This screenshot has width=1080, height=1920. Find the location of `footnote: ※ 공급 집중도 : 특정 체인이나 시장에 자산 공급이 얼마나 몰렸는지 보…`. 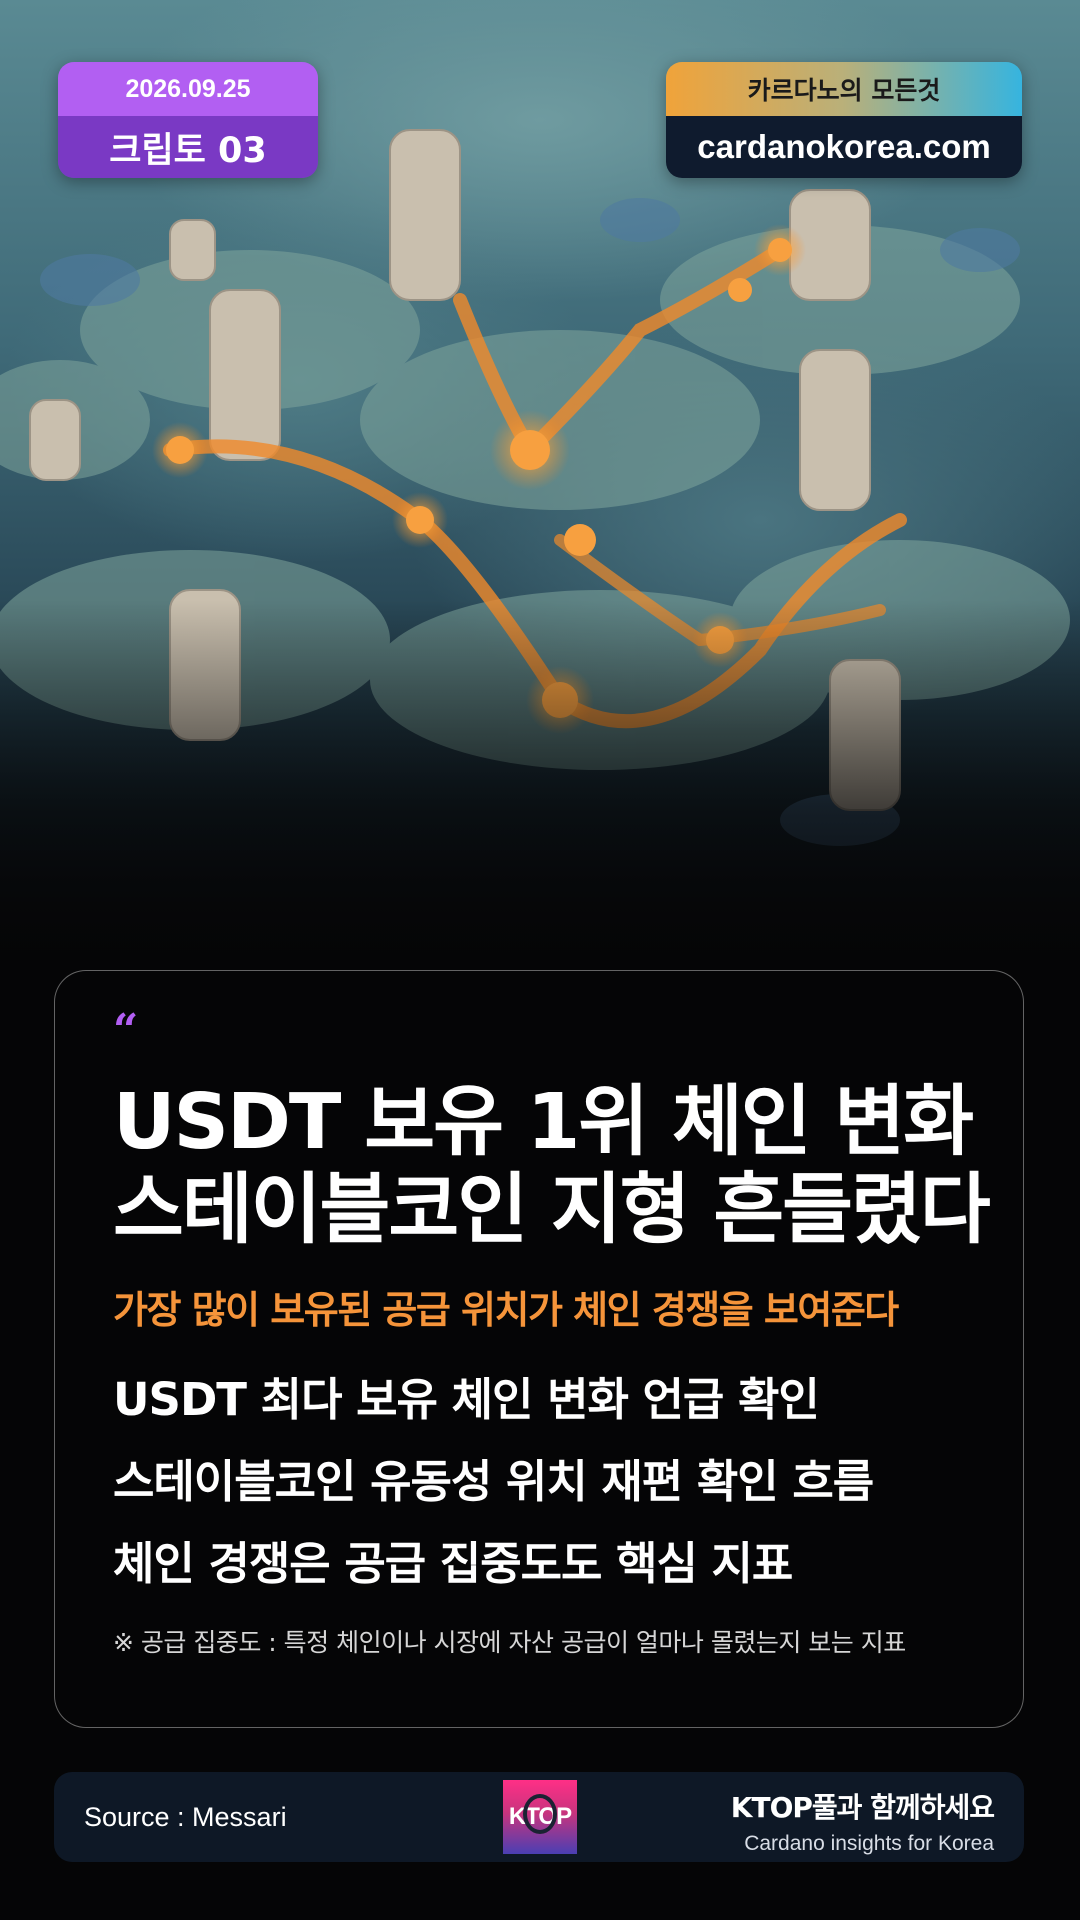

footnote: ※ 공급 집중도 : 특정 체인이나 시장에 자산 공급이 얼마나 몰렸는지 보… is located at coordinates (509, 1642).